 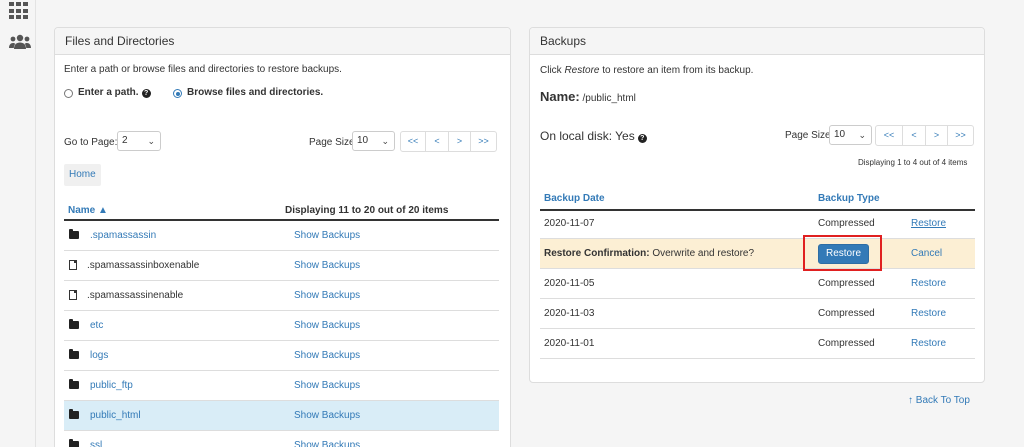 I want to click on file-icon, so click(x=73, y=295).